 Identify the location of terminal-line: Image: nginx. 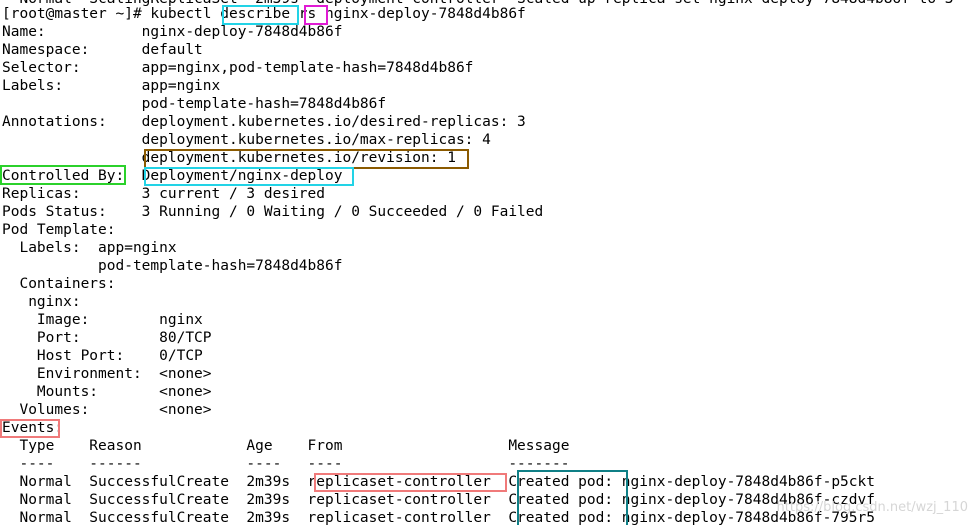
(102, 320).